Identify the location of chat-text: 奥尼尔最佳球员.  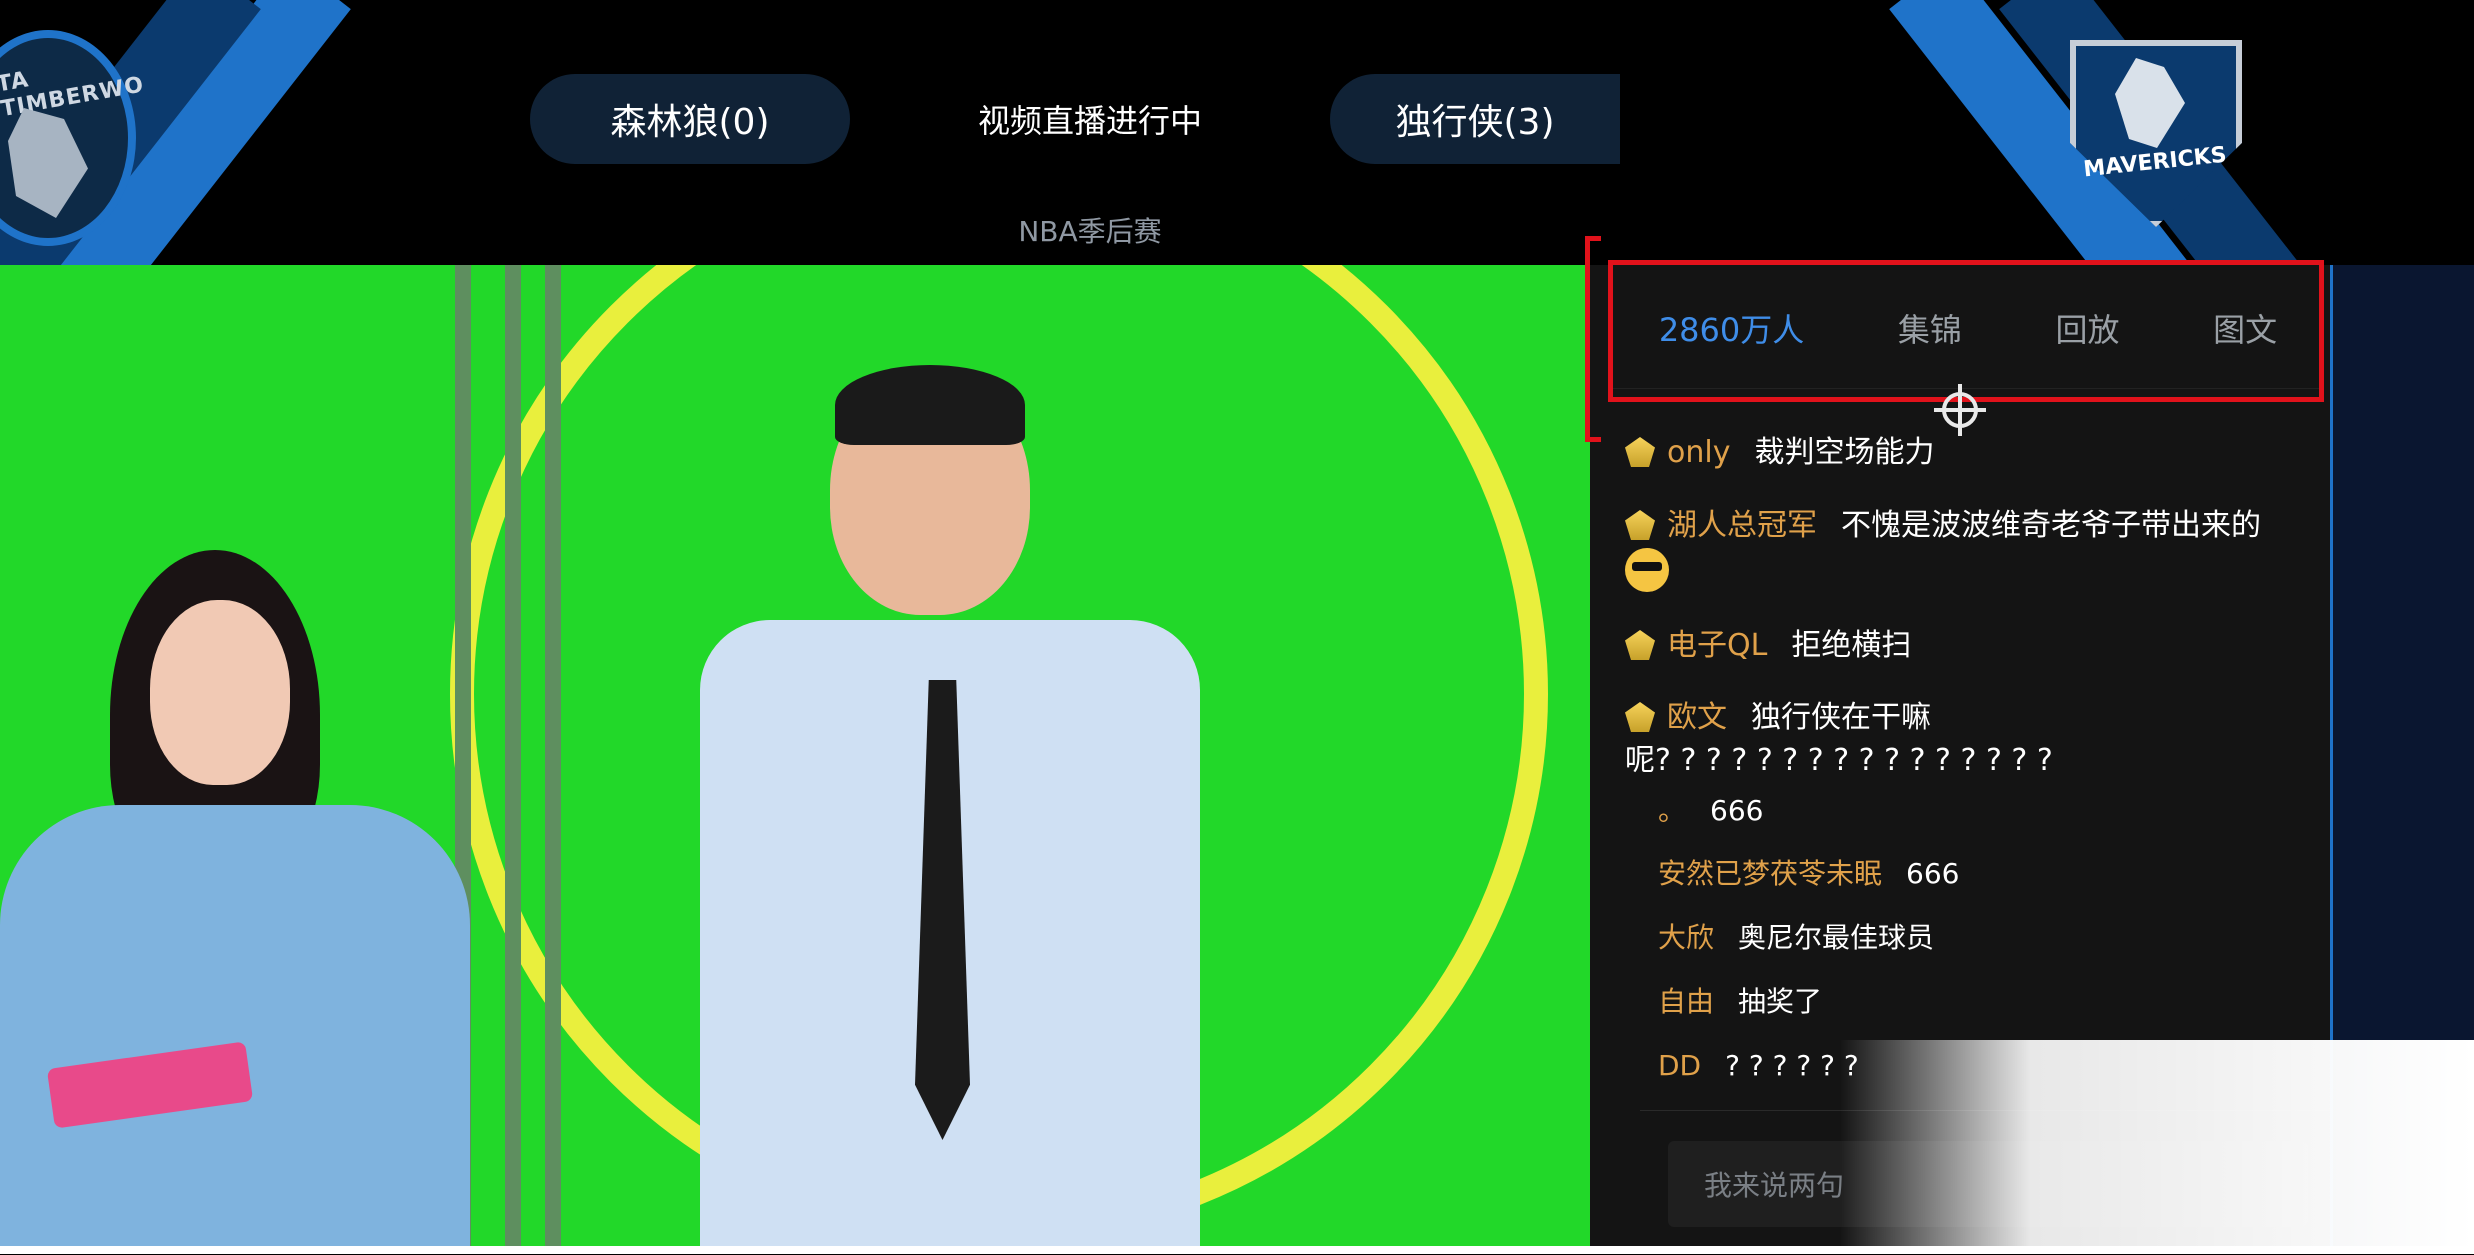
(1836, 937).